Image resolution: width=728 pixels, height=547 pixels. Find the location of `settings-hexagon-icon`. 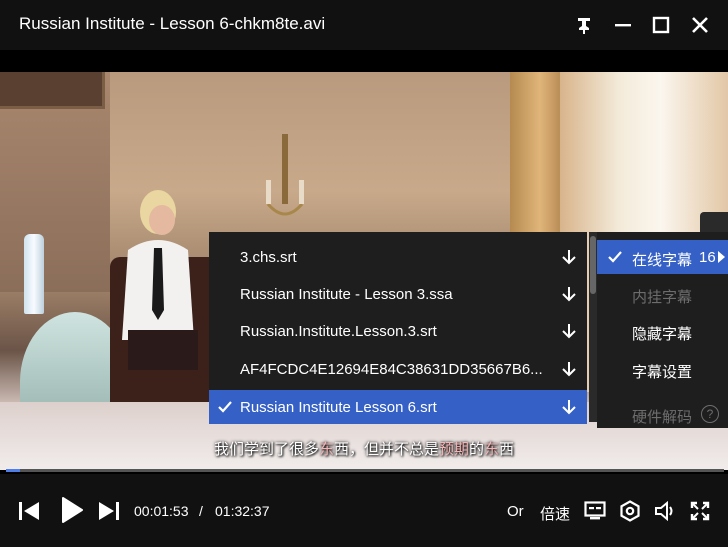

settings-hexagon-icon is located at coordinates (630, 511).